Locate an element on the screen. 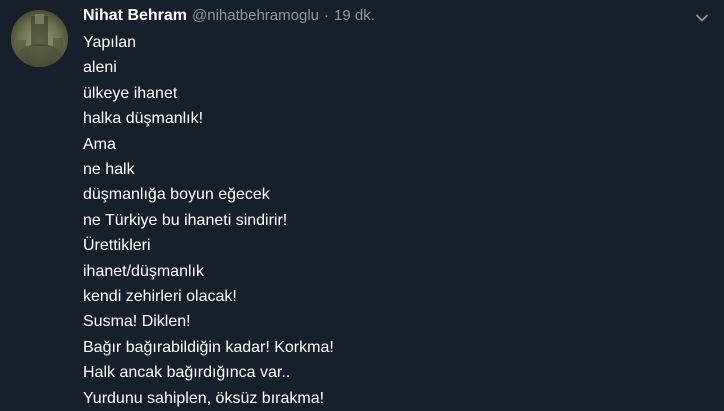 Image resolution: width=724 pixels, height=411 pixels. tweet-line: düşmanlığa boyun eğecek is located at coordinates (176, 195).